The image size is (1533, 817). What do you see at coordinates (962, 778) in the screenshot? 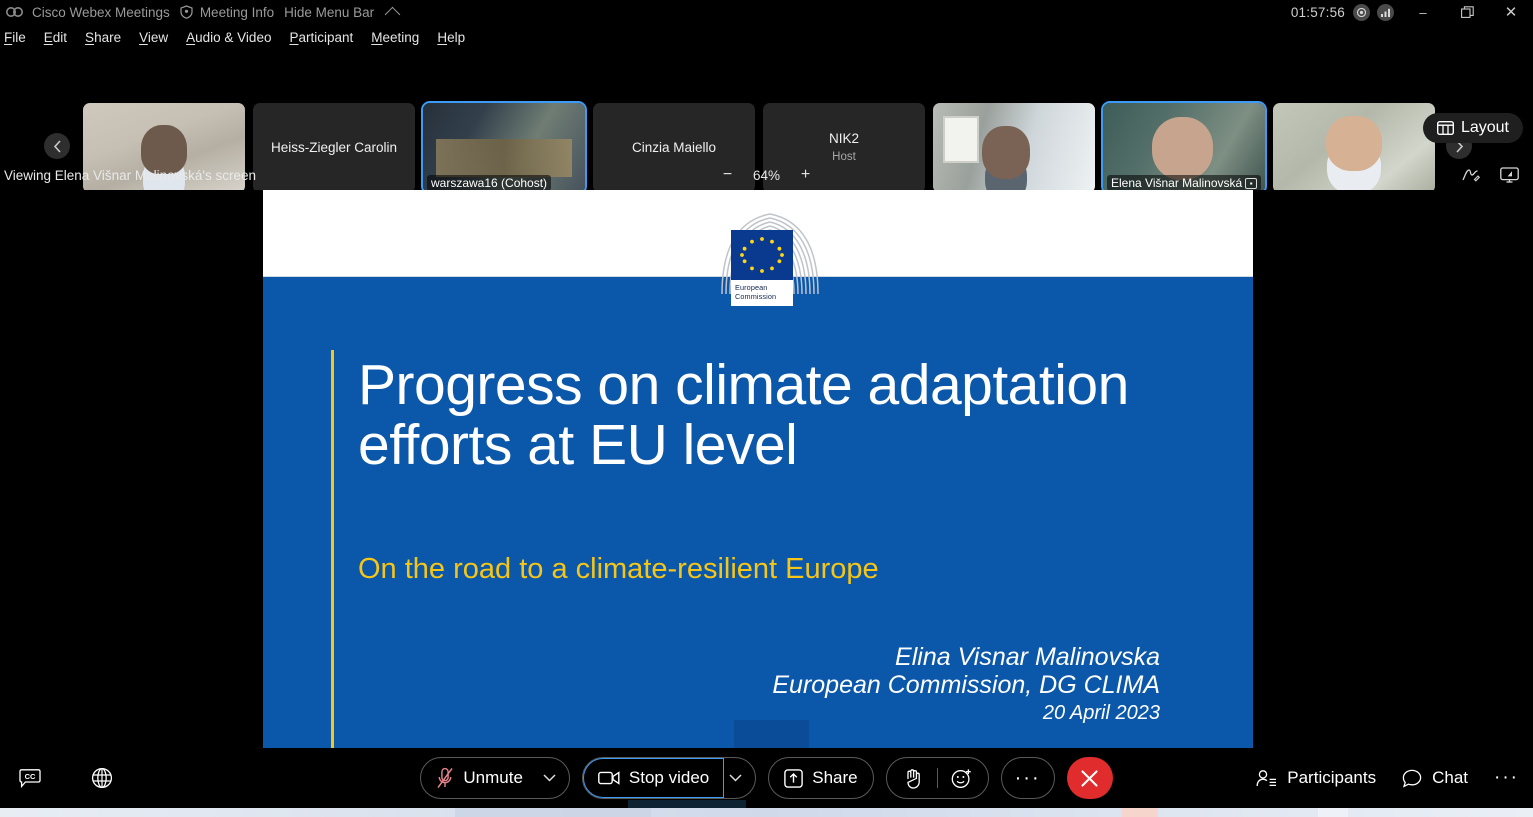
I see `emoji-smile-icon` at bounding box center [962, 778].